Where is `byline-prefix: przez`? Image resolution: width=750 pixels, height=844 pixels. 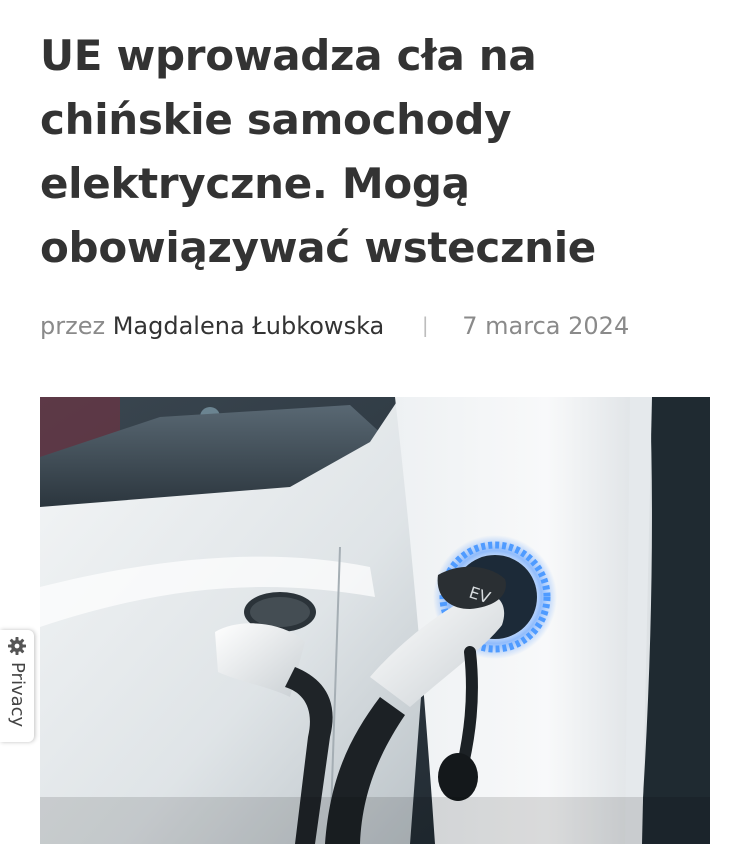 byline-prefix: przez is located at coordinates (73, 326).